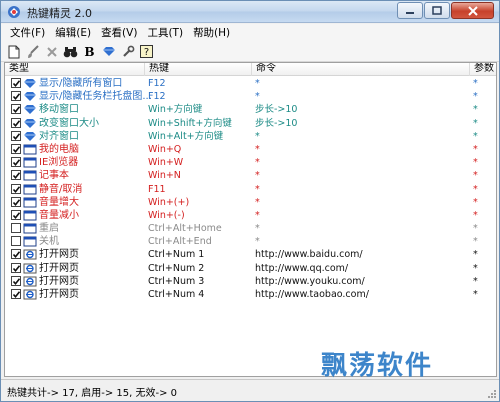 The width and height of the screenshot is (500, 402). I want to click on table-row: IE浏览器 Win+W * *, so click(250, 162).